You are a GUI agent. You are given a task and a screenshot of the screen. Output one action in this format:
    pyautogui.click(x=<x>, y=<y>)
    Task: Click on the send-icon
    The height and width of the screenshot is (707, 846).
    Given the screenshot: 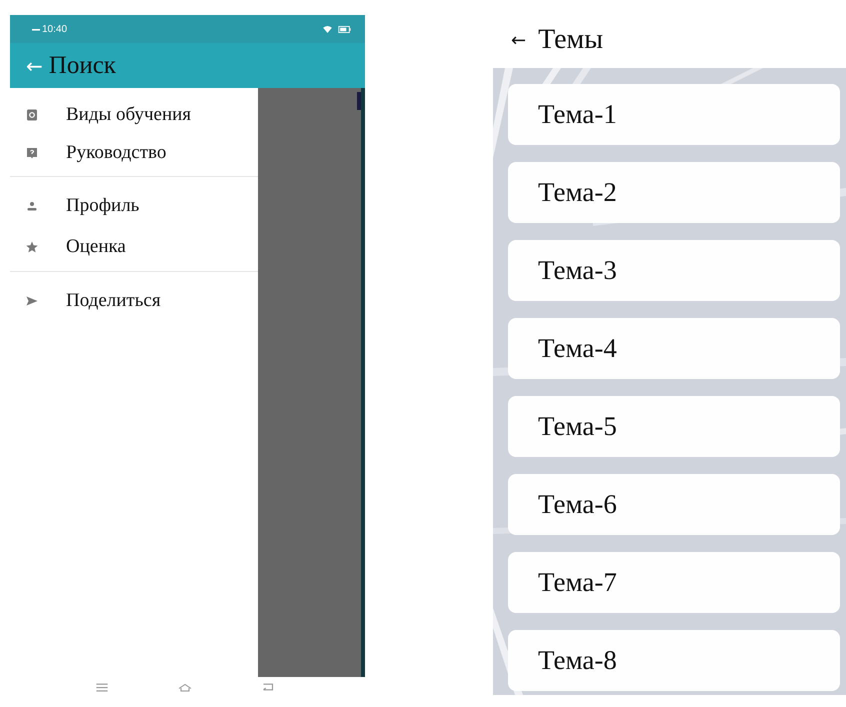 What is the action you would take?
    pyautogui.click(x=32, y=300)
    